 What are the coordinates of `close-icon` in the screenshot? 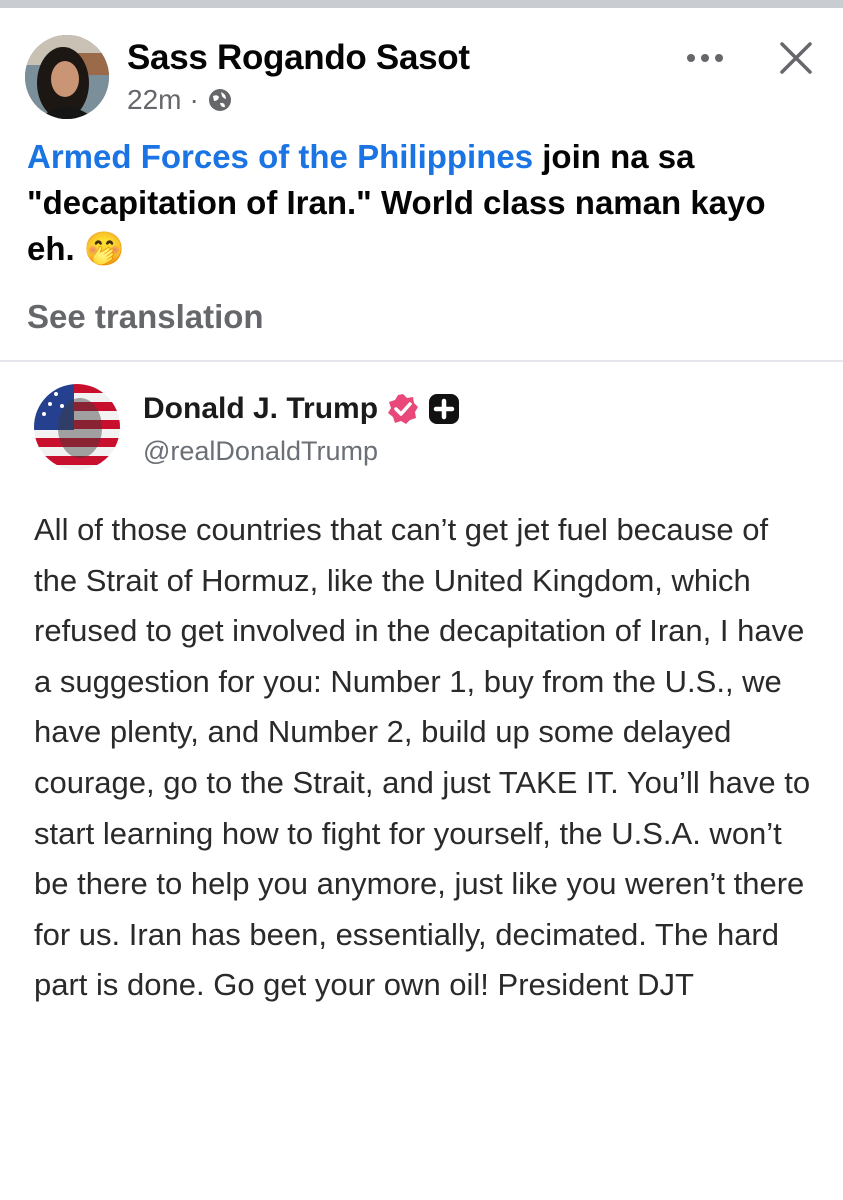 It's located at (796, 58).